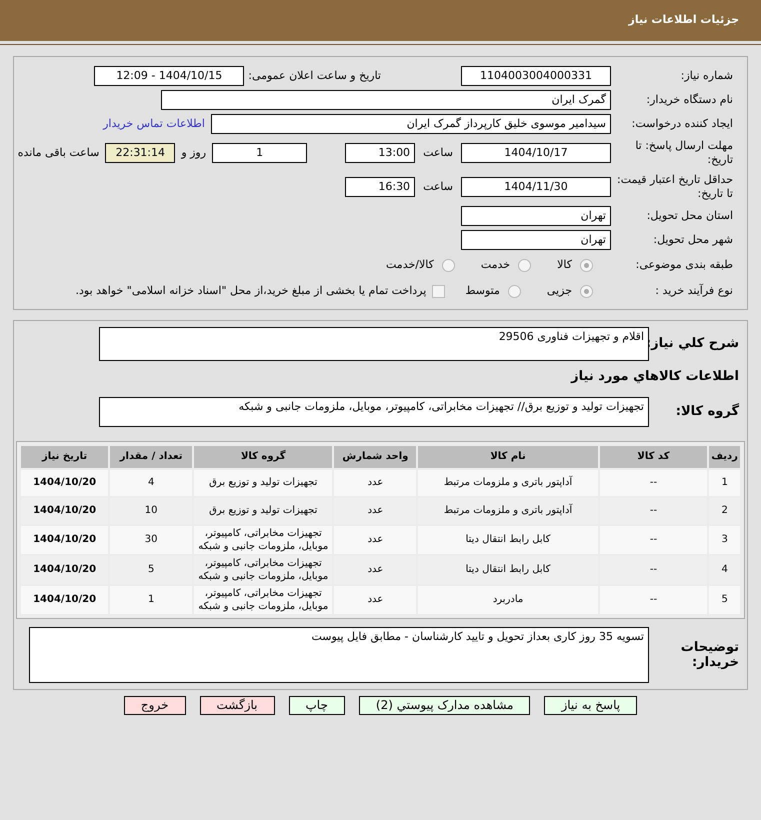 The image size is (761, 820). What do you see at coordinates (655, 377) in the screenshot?
I see `section-title: اطلاعات کالاهاي مورد نیاز` at bounding box center [655, 377].